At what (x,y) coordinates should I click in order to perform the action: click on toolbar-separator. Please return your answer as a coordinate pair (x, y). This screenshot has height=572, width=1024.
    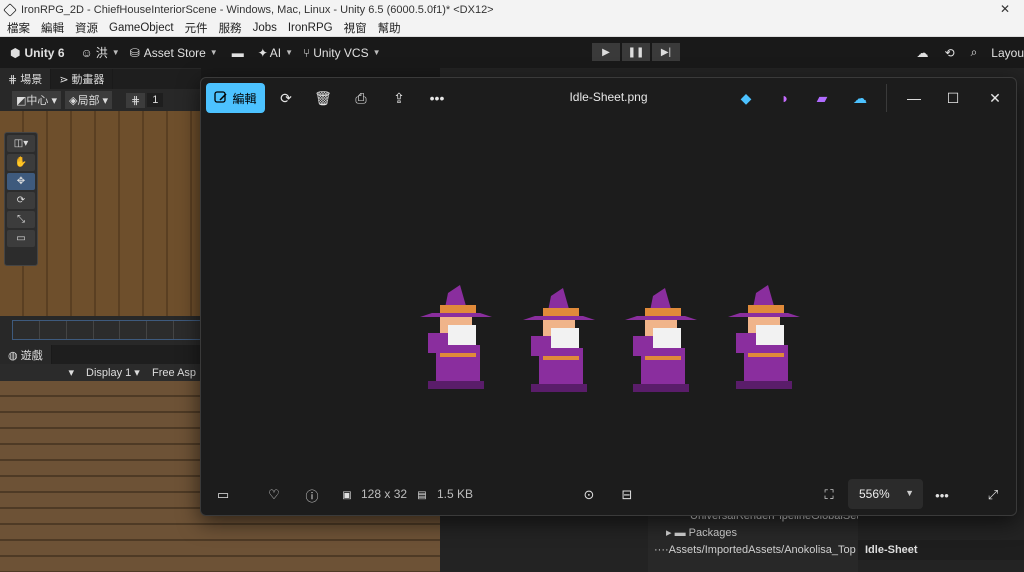
    Looking at the image, I should click on (886, 98).